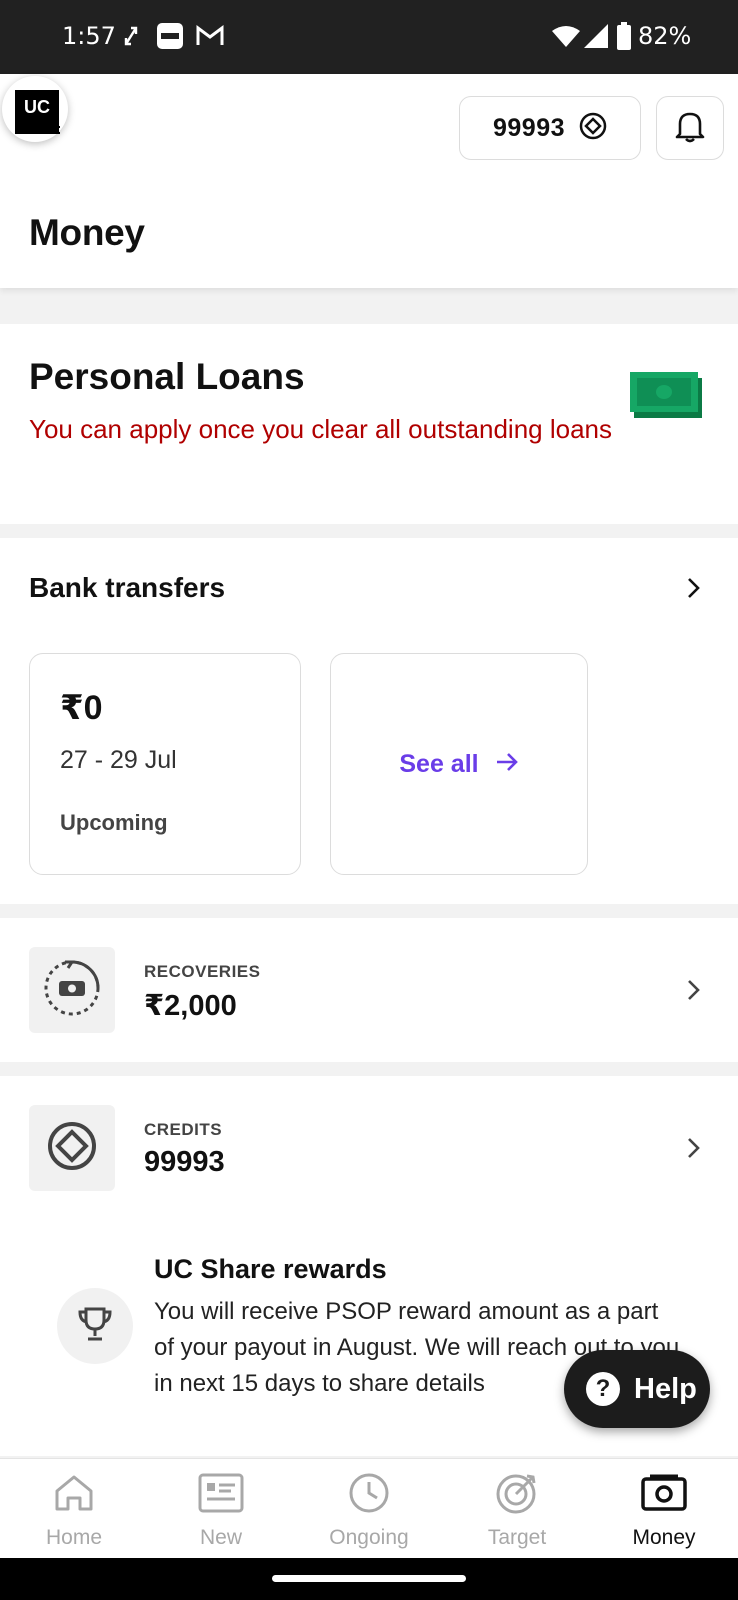  I want to click on transfer-card: ₹0 27 - 29 Jul Upcoming, so click(165, 764).